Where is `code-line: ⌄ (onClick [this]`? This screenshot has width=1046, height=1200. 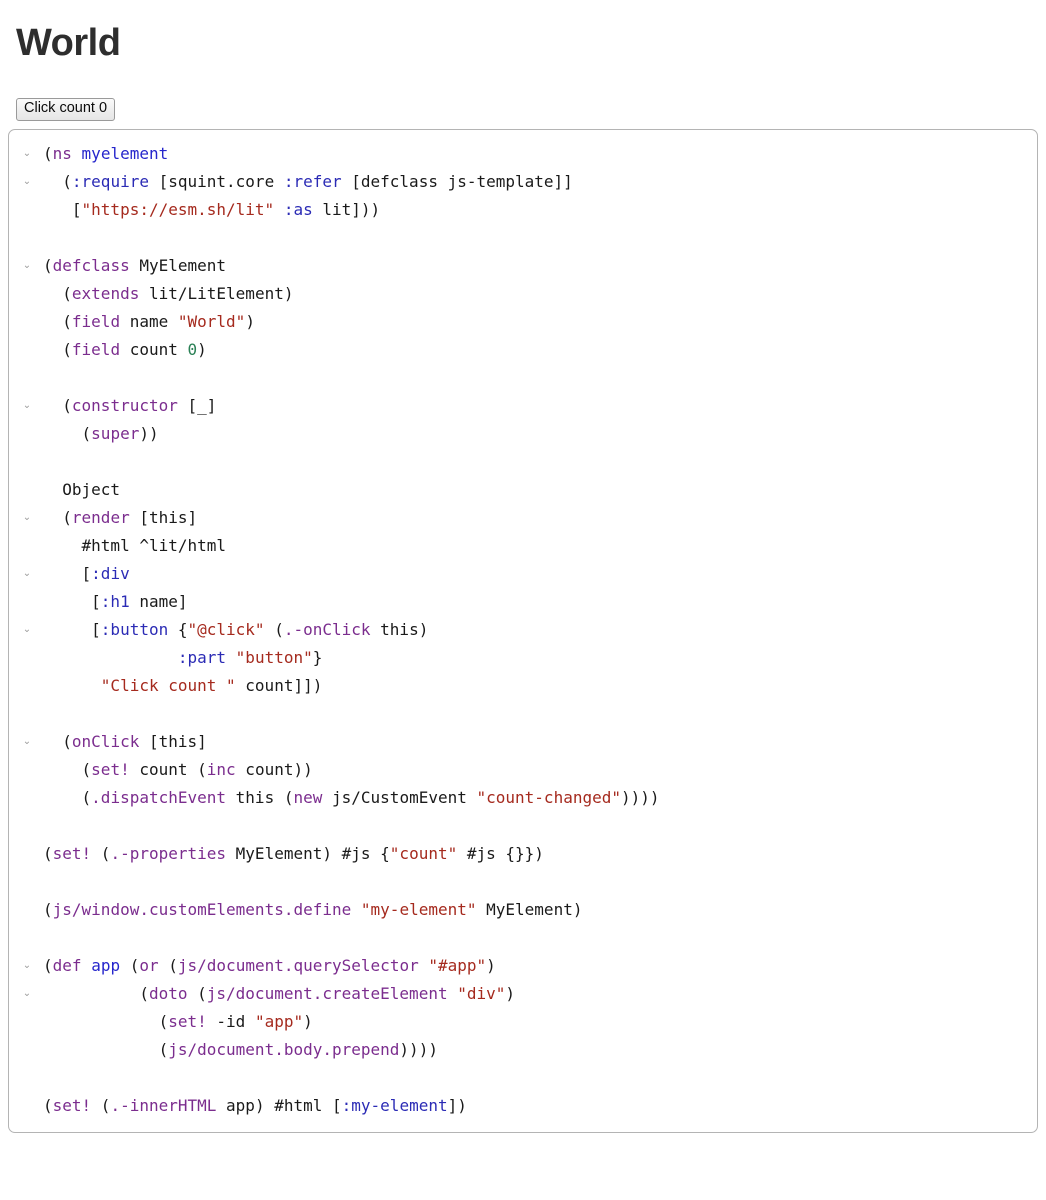 code-line: ⌄ (onClick [this] is located at coordinates (523, 742).